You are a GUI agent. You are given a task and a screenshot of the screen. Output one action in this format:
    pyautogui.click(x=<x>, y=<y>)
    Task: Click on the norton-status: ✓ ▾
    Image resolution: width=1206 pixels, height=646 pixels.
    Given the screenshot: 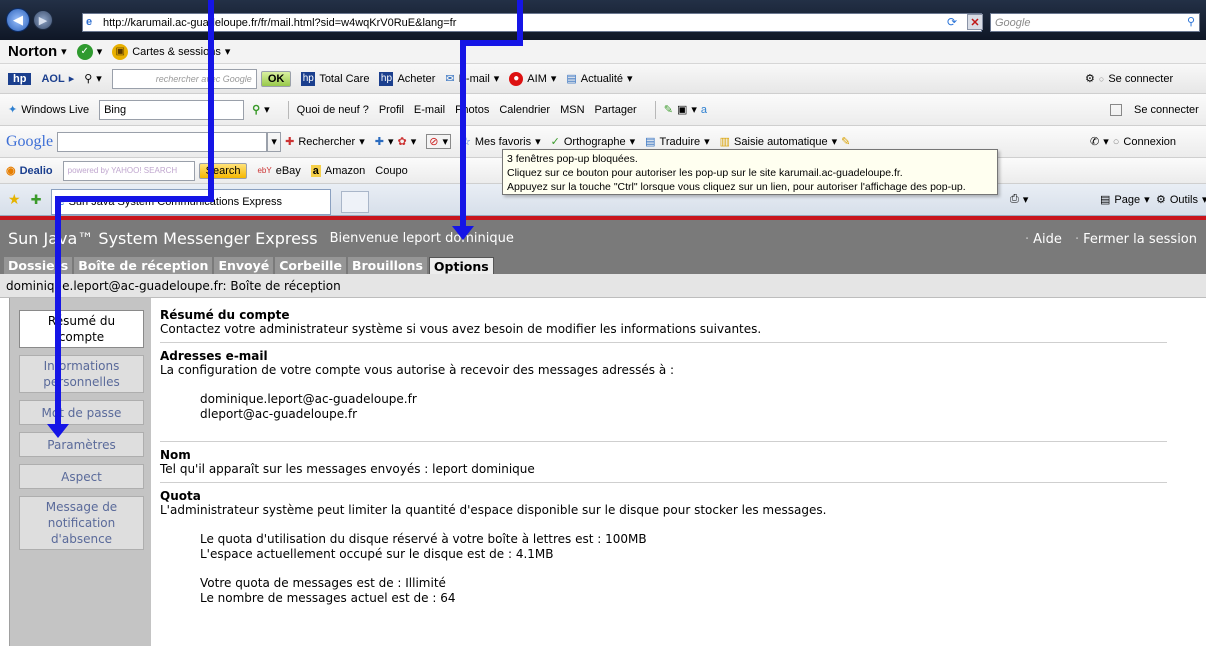 What is the action you would take?
    pyautogui.click(x=89, y=51)
    